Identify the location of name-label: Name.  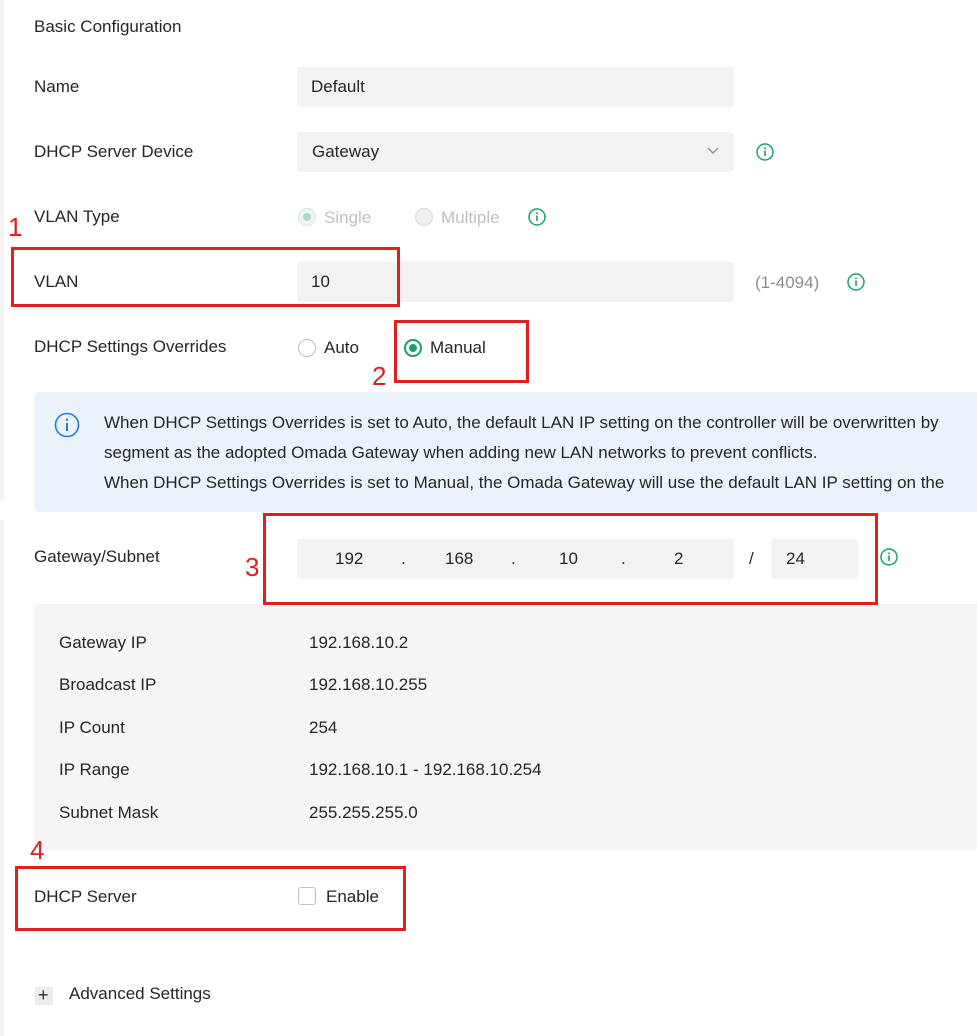
(57, 86).